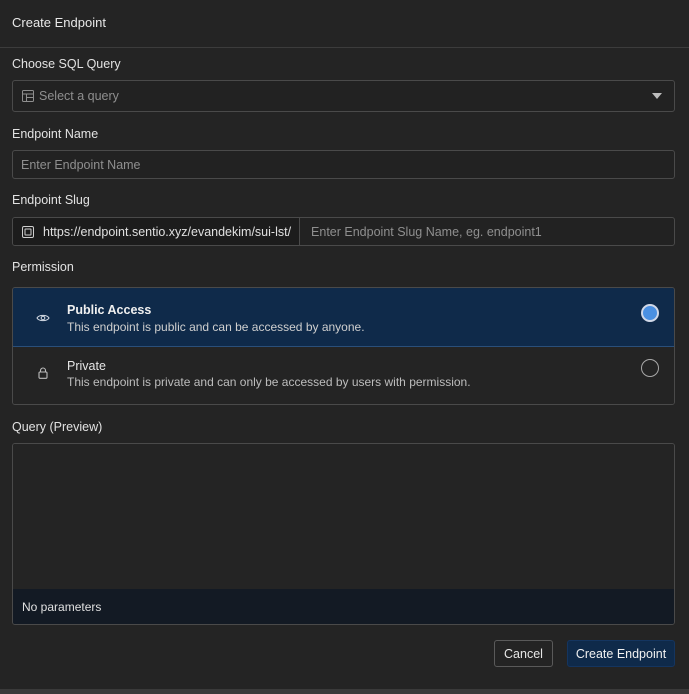 This screenshot has width=689, height=694. I want to click on query-preview-label: Query (Preview), so click(57, 427).